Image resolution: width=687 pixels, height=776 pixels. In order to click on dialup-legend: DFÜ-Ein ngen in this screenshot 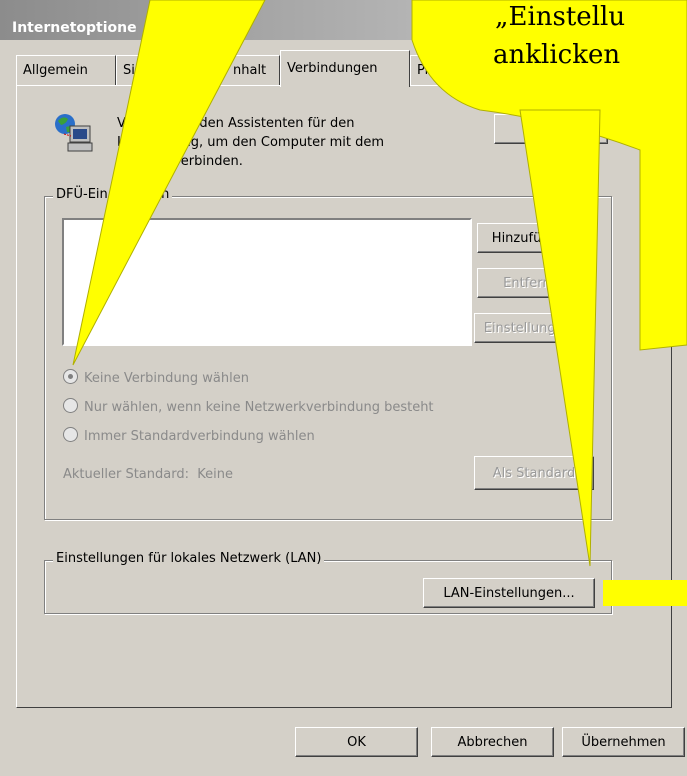, I will do `click(113, 194)`.